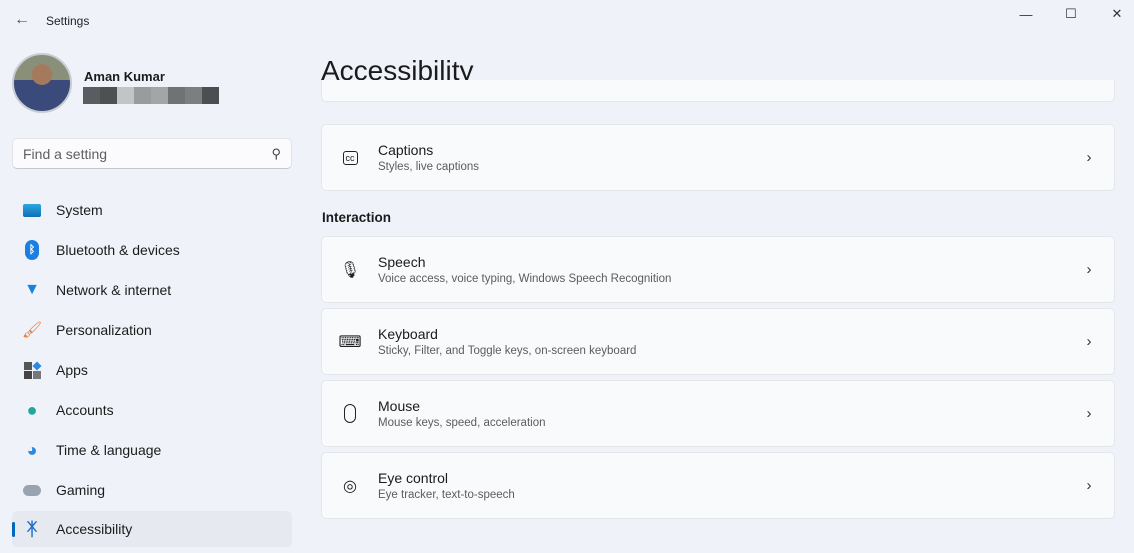  What do you see at coordinates (718, 485) in the screenshot?
I see `eye-control-card: ◎ Eye control Eye tracker, text-to-speech ›` at bounding box center [718, 485].